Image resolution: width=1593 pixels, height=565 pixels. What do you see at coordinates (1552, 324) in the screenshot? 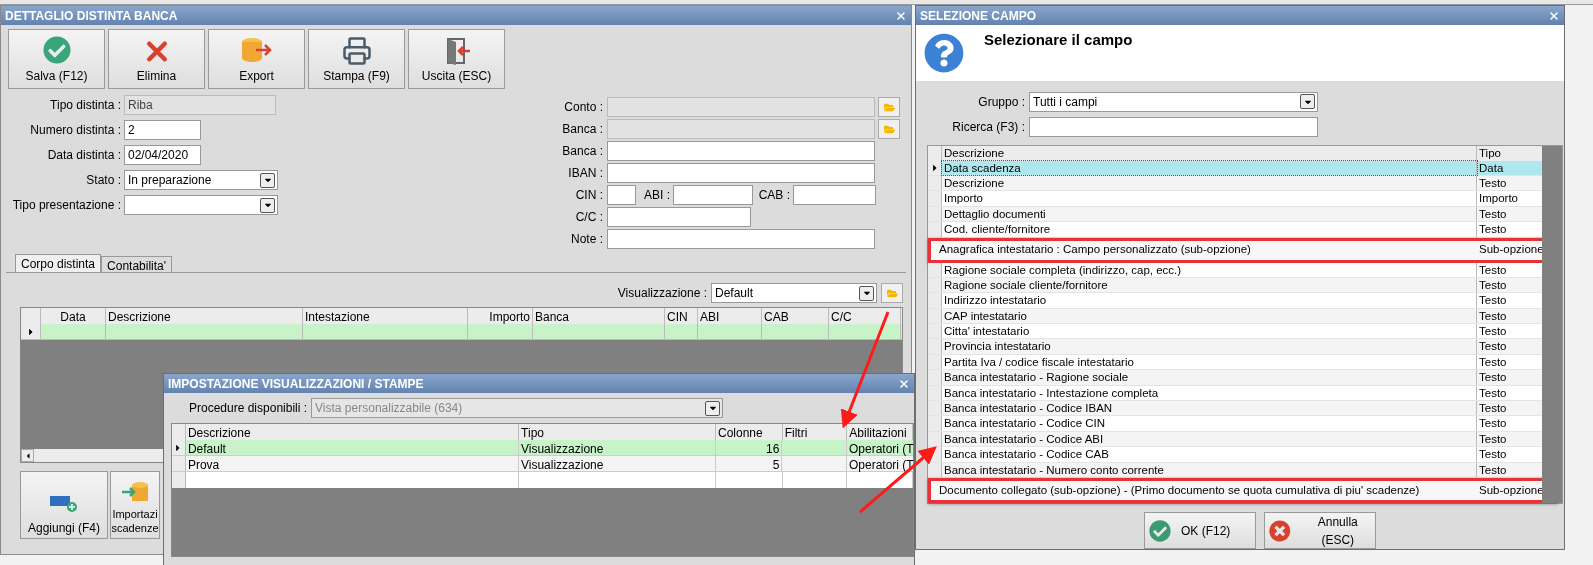
I see `scrollbar-track` at bounding box center [1552, 324].